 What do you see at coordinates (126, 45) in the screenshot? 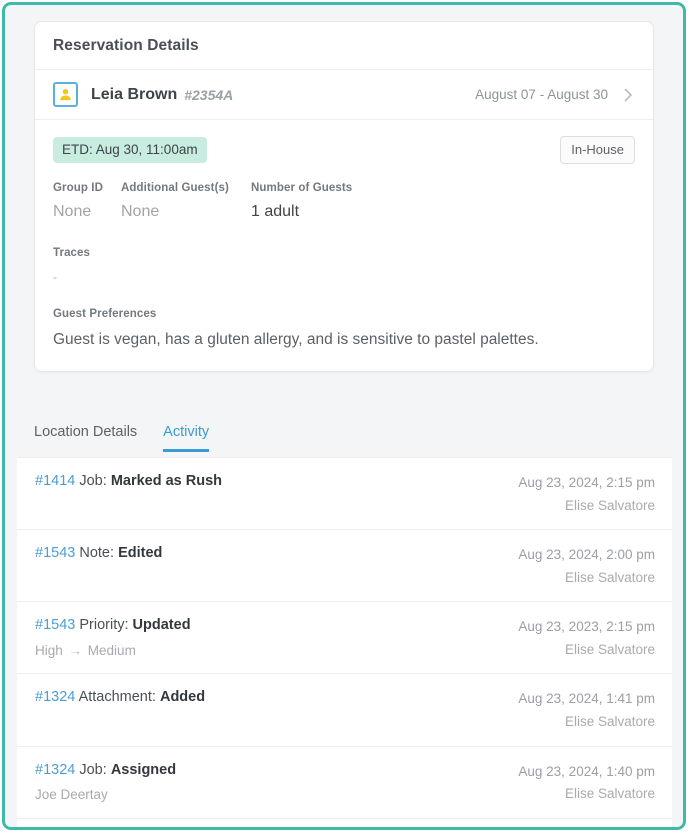
I see `page-title: Reservation Details` at bounding box center [126, 45].